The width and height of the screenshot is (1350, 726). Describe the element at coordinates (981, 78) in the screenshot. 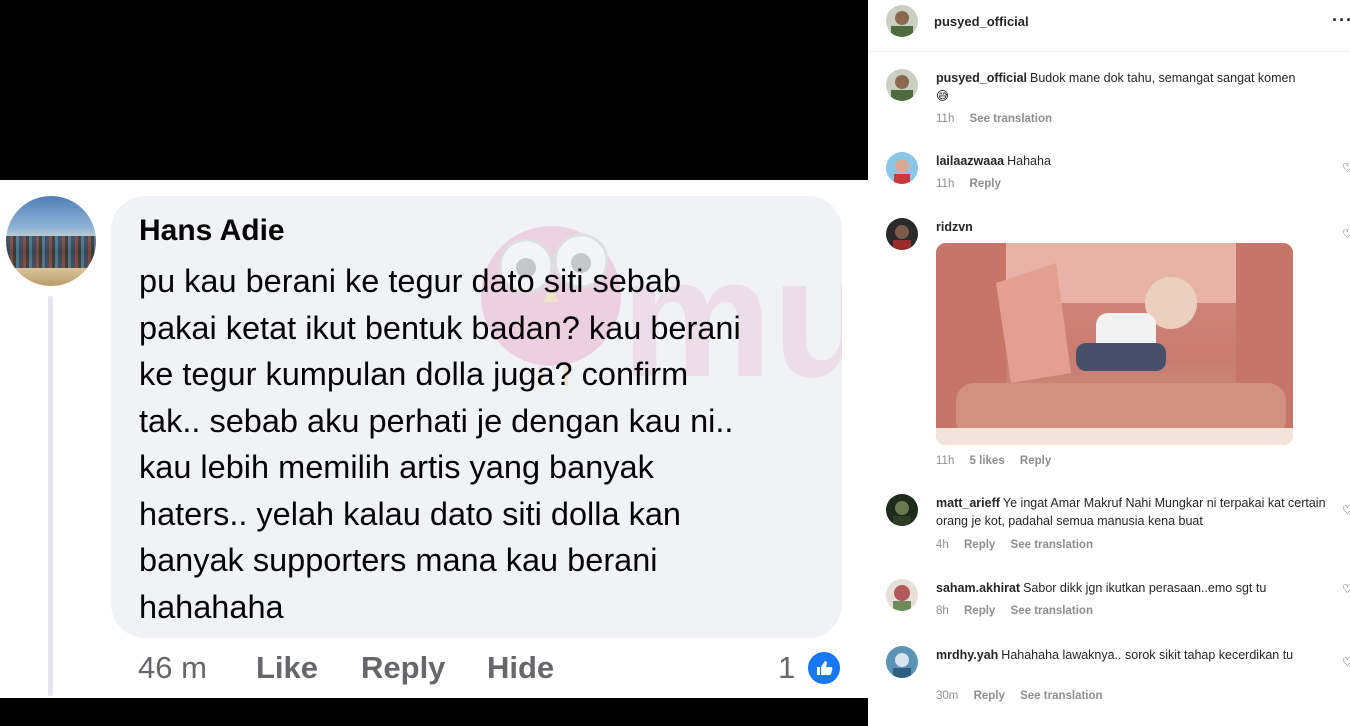

I see `comment-username: pusyed_official` at that location.